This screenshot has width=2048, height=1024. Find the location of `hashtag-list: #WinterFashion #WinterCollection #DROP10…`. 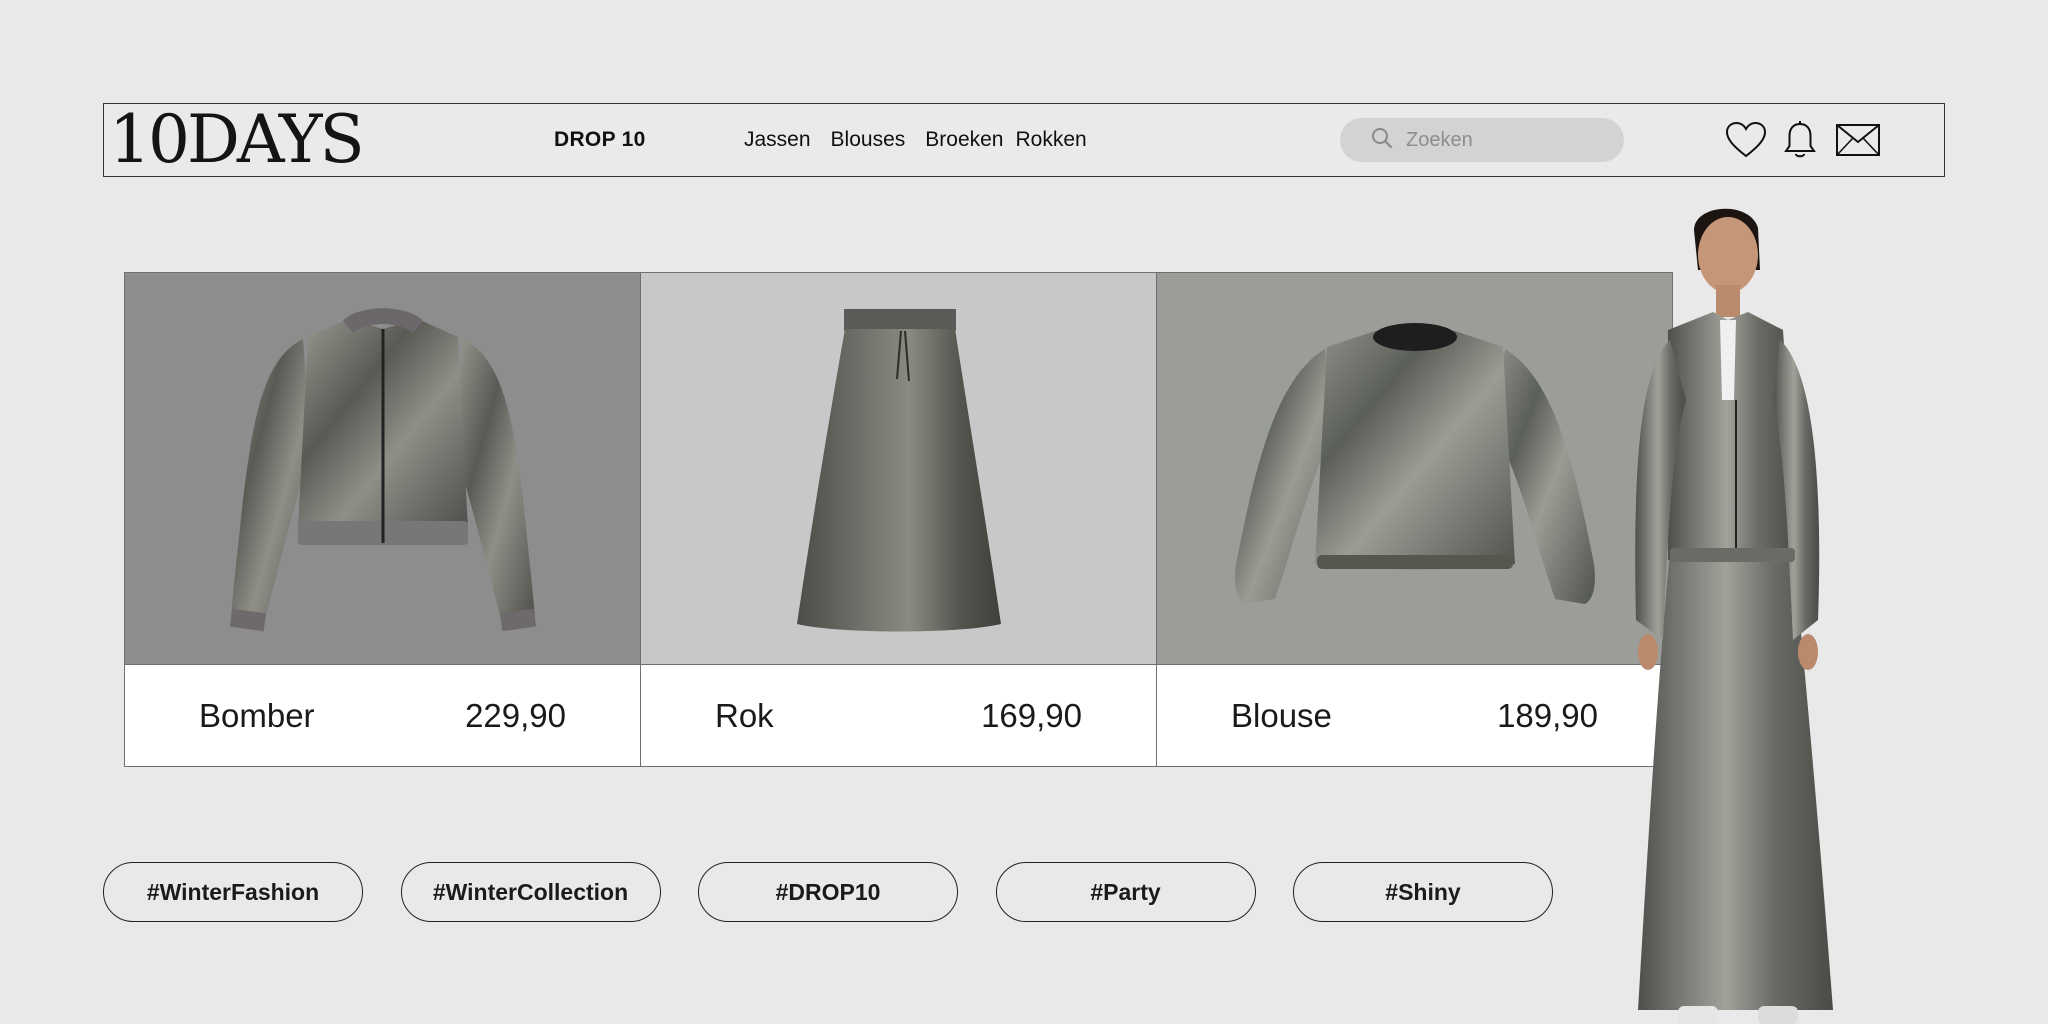

hashtag-list: #WinterFashion #WinterCollection #DROP10… is located at coordinates (847, 892).